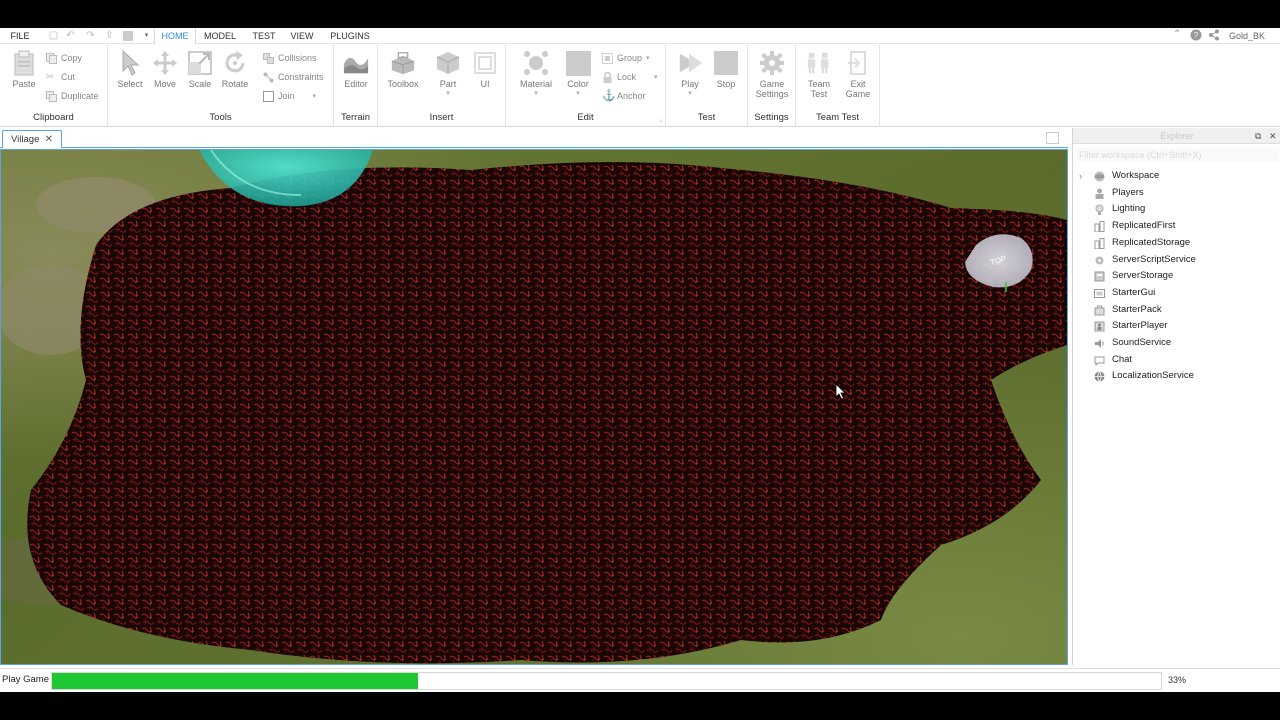 This screenshot has width=1280, height=720. What do you see at coordinates (1176, 376) in the screenshot?
I see `explorer-item-localizationservice: LocalizationService` at bounding box center [1176, 376].